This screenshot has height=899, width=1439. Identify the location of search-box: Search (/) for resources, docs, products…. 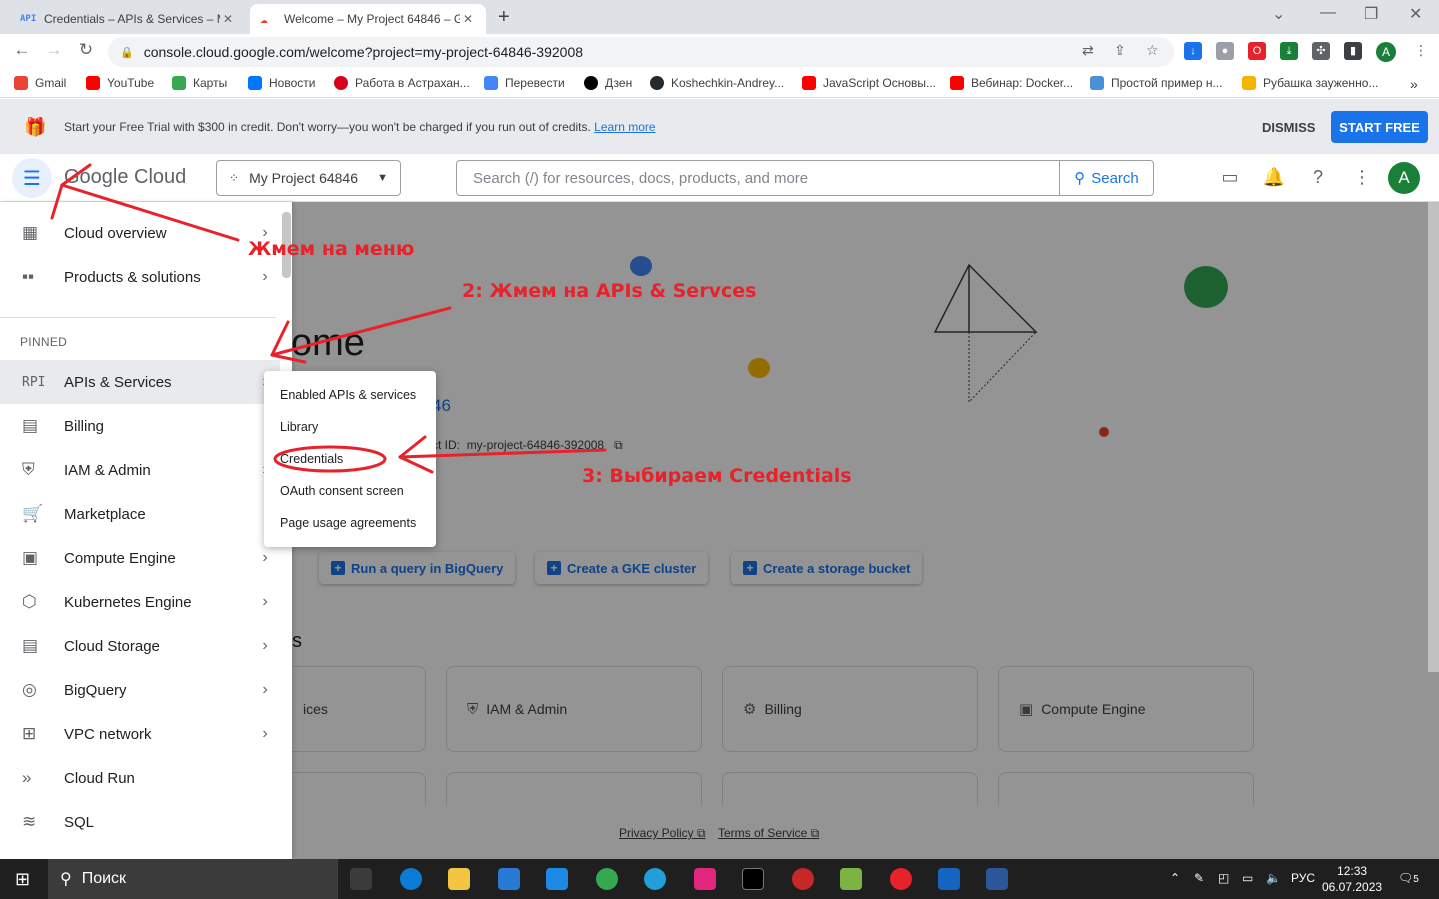
(805, 178).